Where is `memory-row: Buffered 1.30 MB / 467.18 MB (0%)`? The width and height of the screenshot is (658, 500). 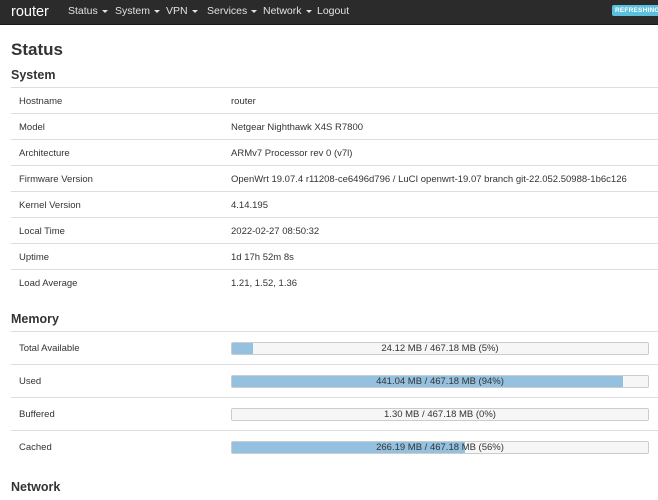 memory-row: Buffered 1.30 MB / 467.18 MB (0%) is located at coordinates (334, 413).